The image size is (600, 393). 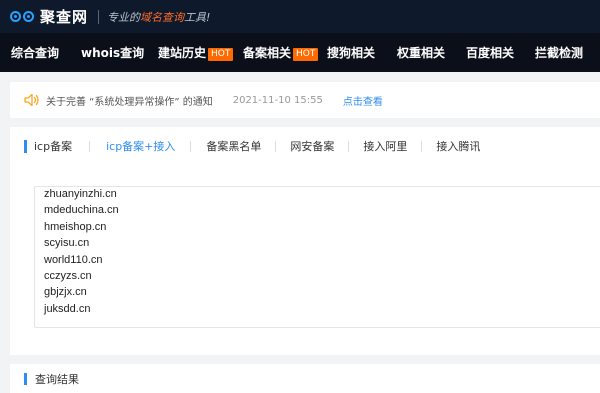 I want to click on query-tabs: icp备案 icp备案+接入 备案黑名单 网安备案 接入阿里 接入腾讯, so click(x=305, y=146).